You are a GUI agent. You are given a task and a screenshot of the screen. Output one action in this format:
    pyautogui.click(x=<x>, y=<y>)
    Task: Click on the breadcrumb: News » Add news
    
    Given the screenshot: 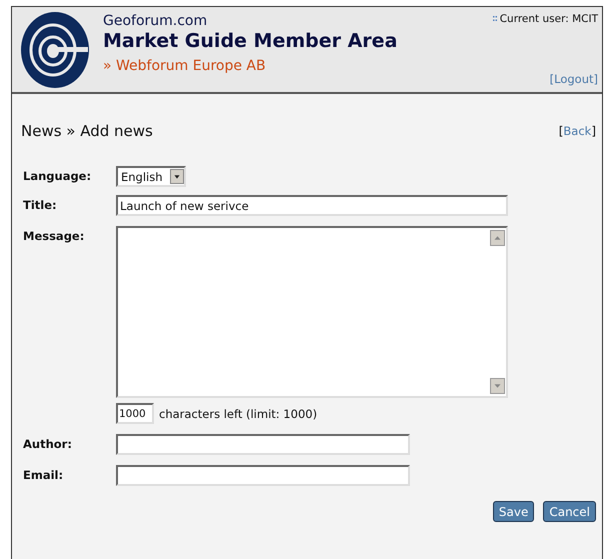 What is the action you would take?
    pyautogui.click(x=87, y=131)
    